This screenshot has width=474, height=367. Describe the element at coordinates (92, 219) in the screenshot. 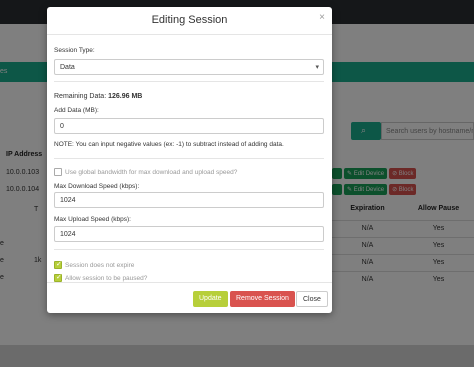

I see `max-upload-label: Max Upload Speed (kbps):` at that location.